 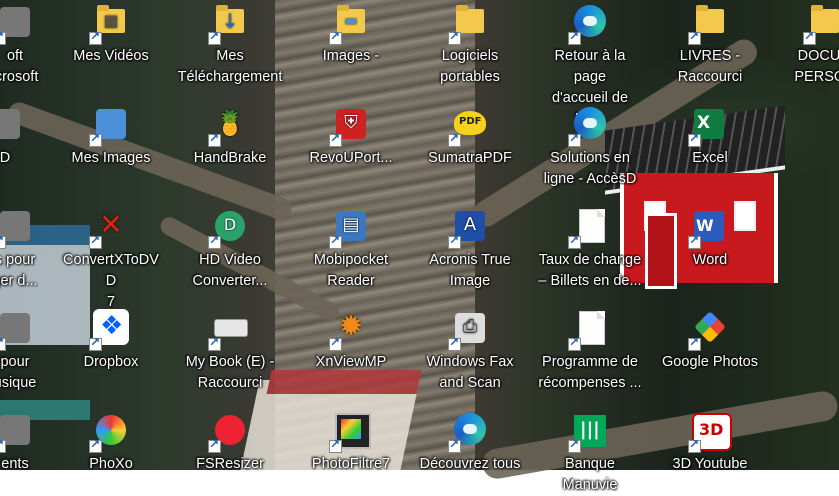 I want to click on desktop-shortcut-banque-manulife: Banque Manuvie, so click(x=590, y=453).